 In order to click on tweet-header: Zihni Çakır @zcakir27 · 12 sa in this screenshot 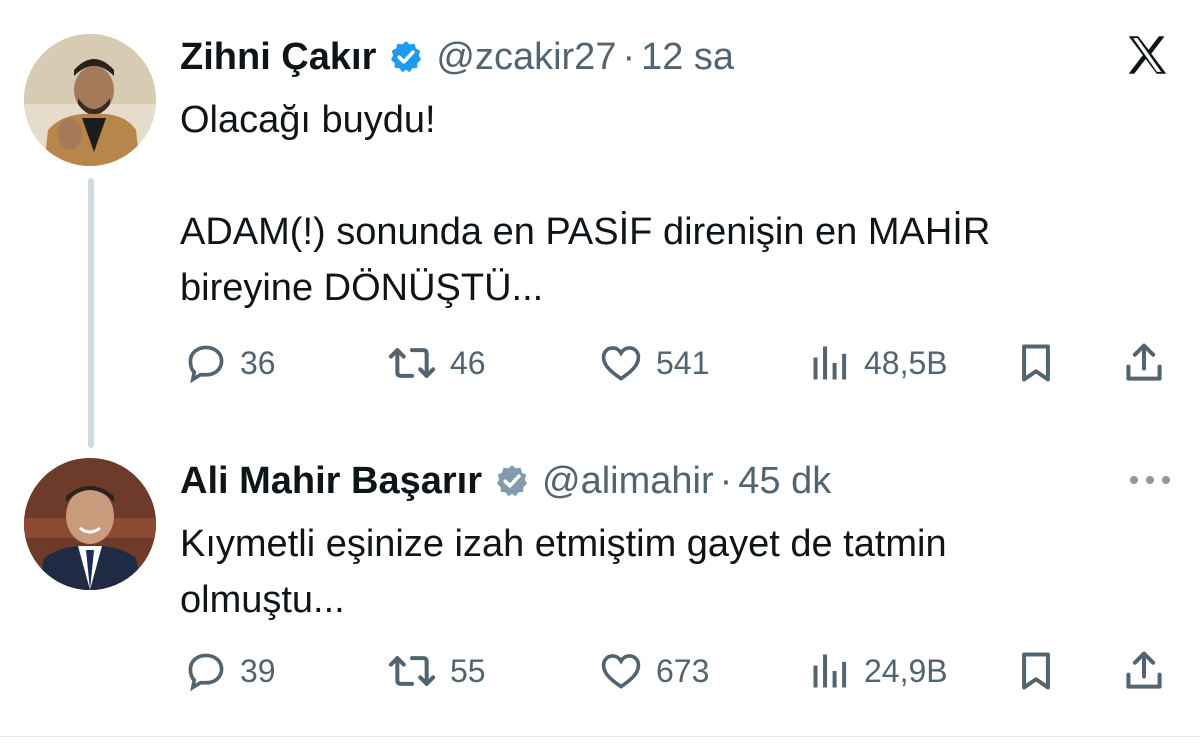, I will do `click(457, 57)`.